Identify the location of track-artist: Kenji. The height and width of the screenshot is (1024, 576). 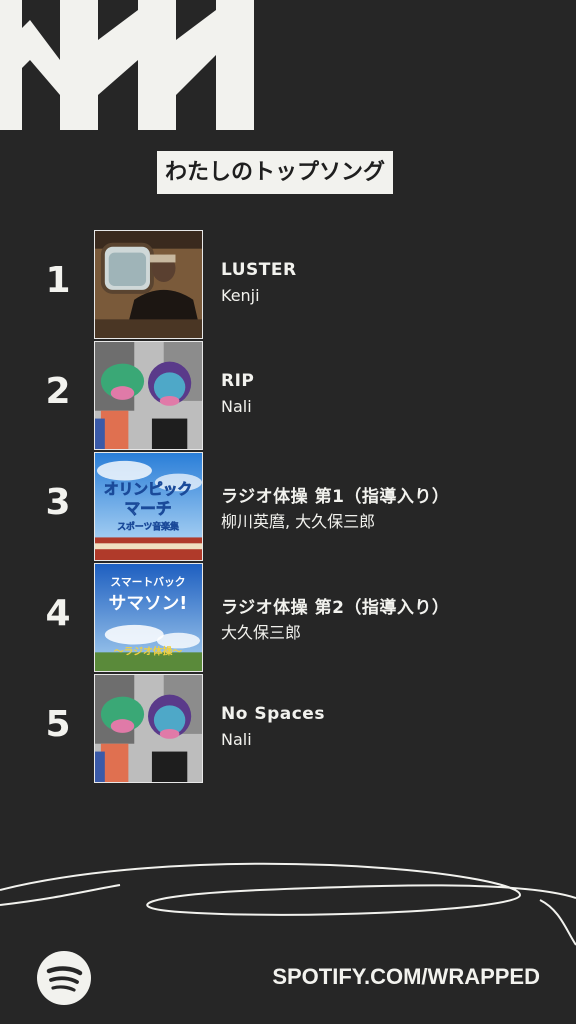
(240, 295).